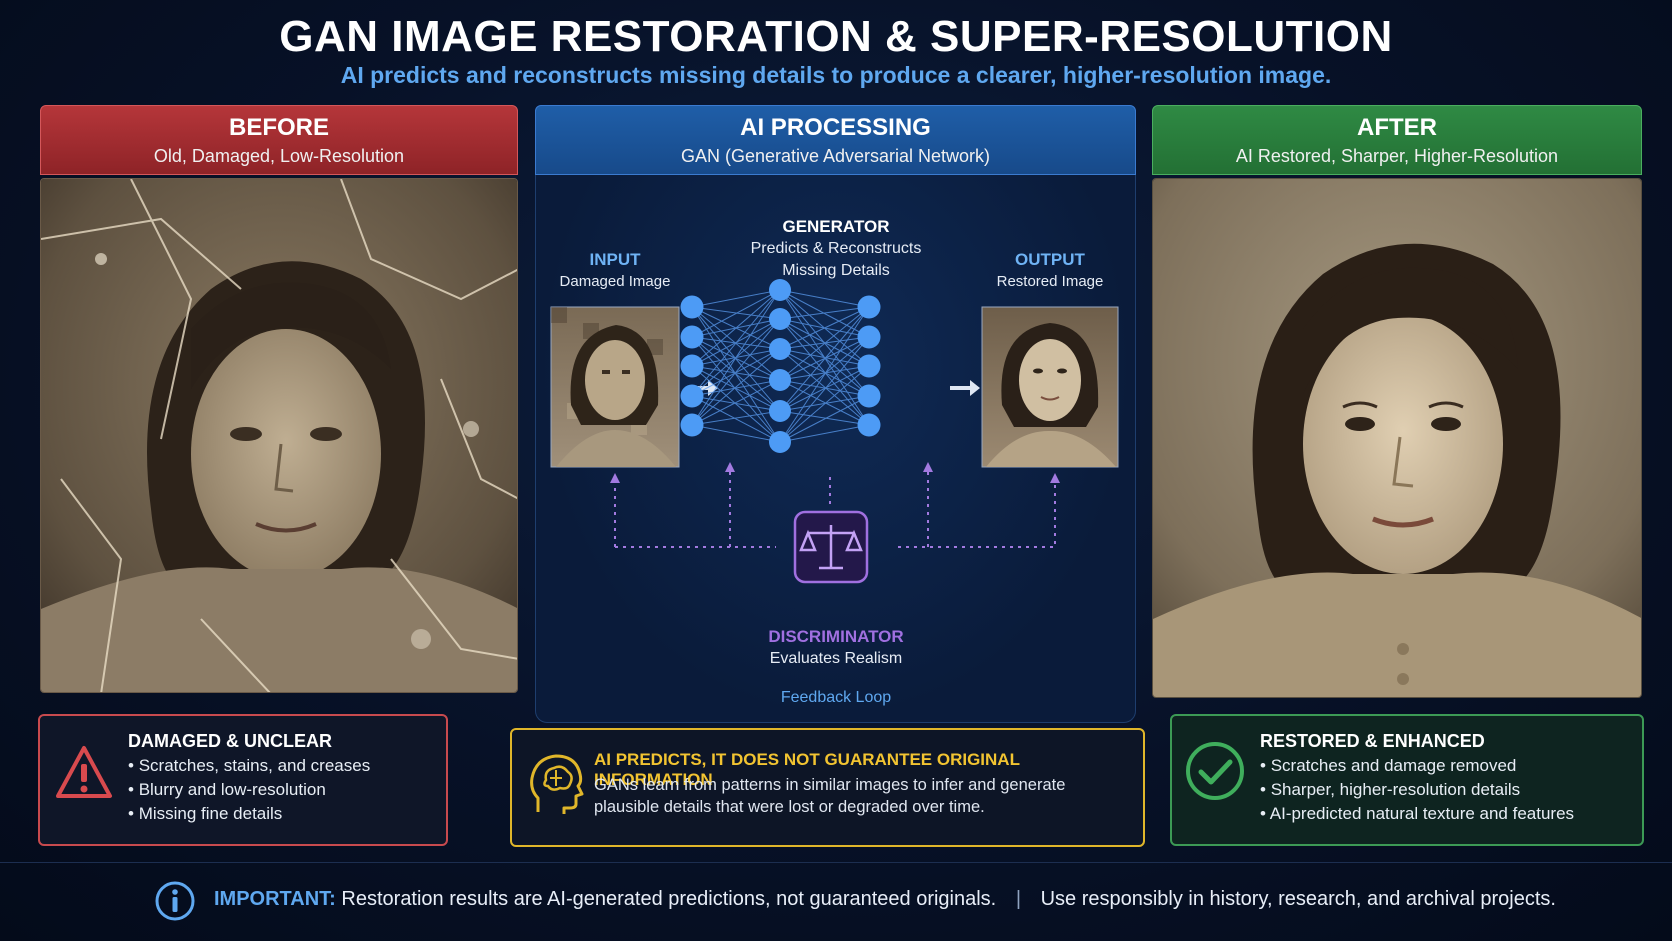  I want to click on restored-bullet-1: Scratches and damage removed, so click(1388, 766).